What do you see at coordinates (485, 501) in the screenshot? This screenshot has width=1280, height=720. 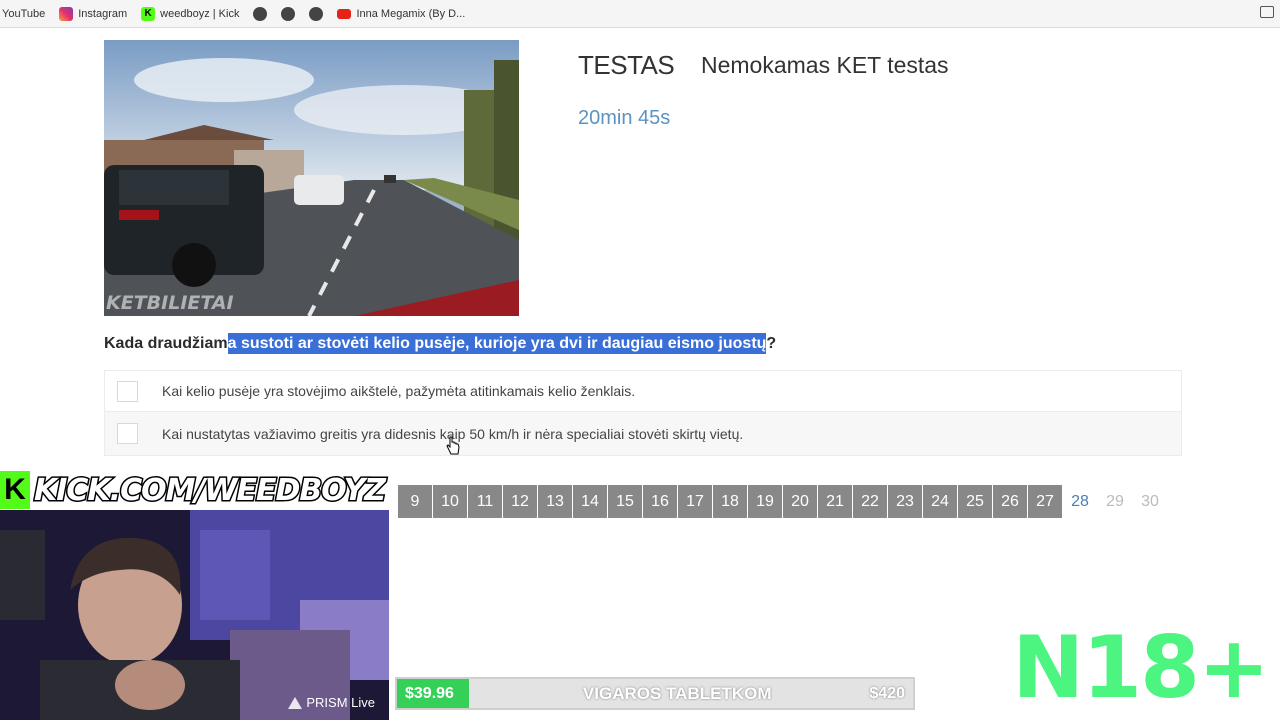 I see `page-button-11: 11` at bounding box center [485, 501].